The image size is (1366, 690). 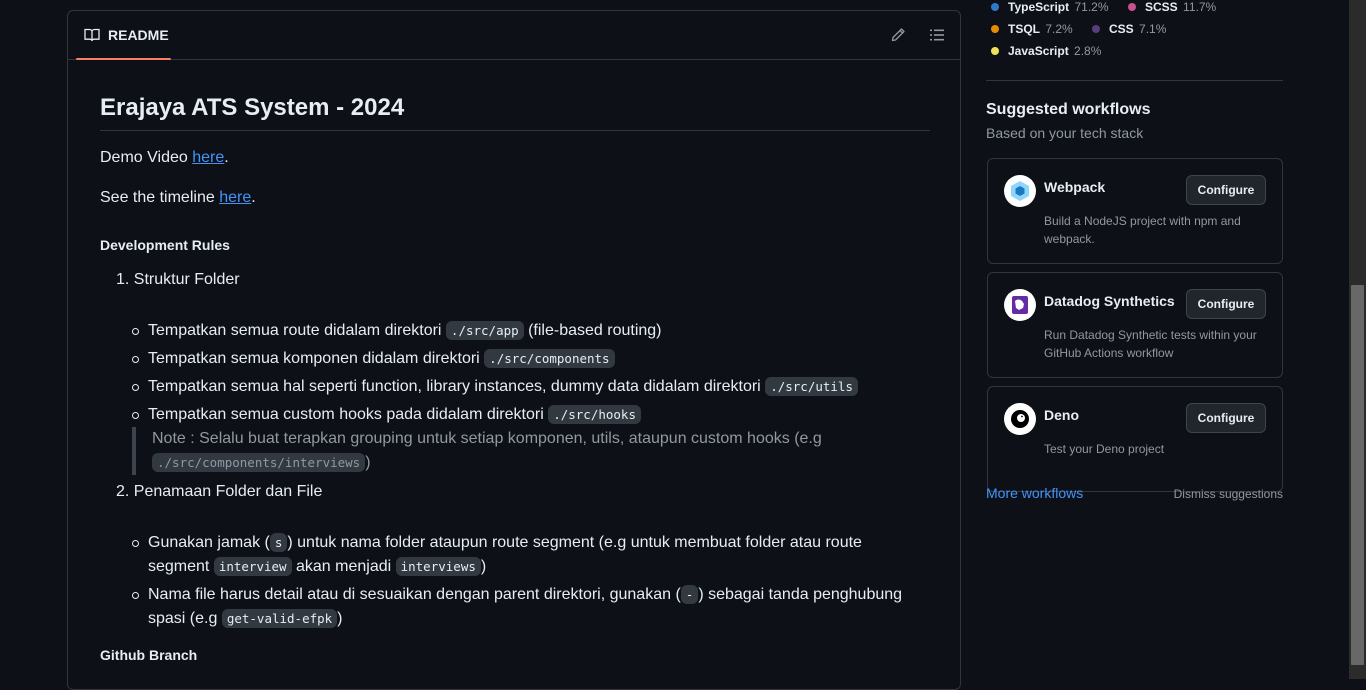 I want to click on workflow-name: Datadog Synthetics, so click(x=1109, y=301).